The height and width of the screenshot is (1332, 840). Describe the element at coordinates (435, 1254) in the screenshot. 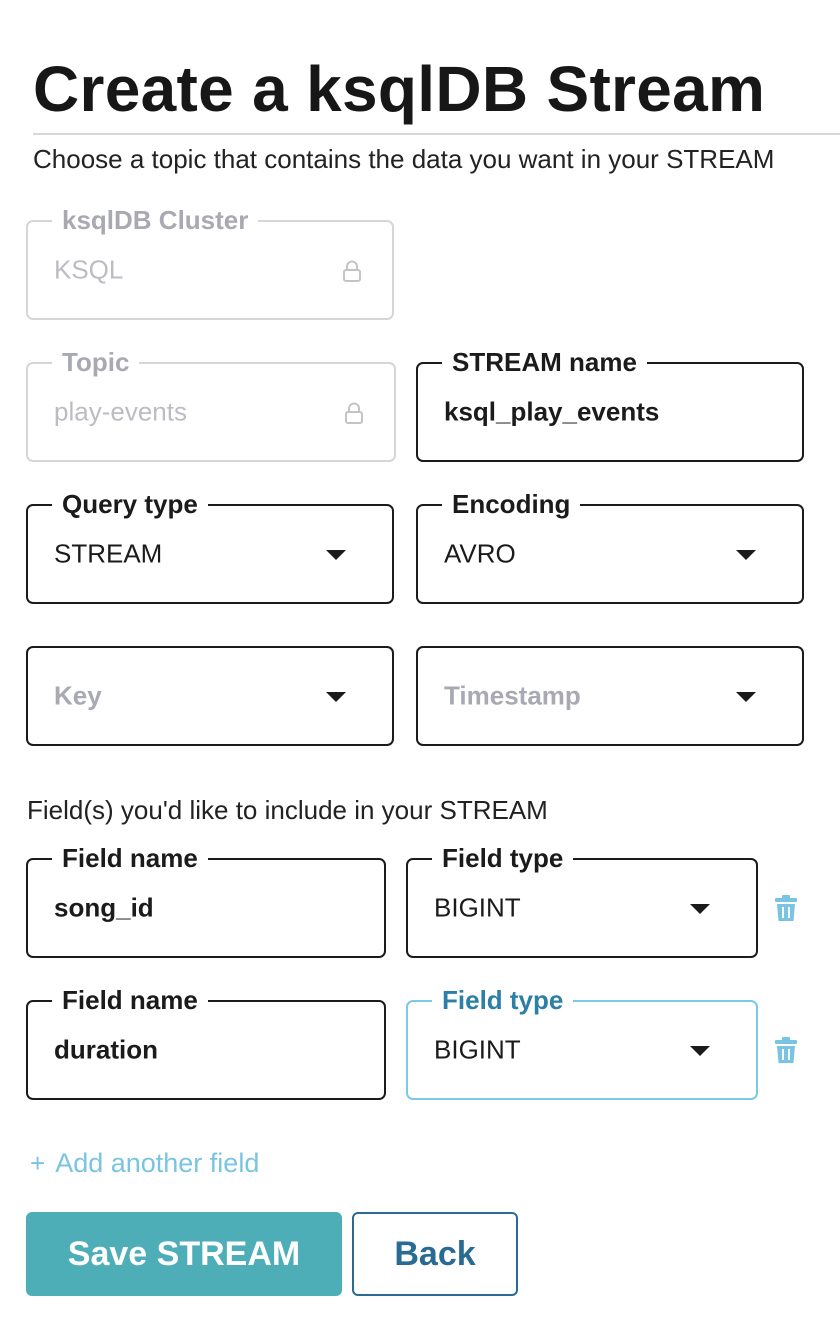

I see `back-button: Back` at that location.